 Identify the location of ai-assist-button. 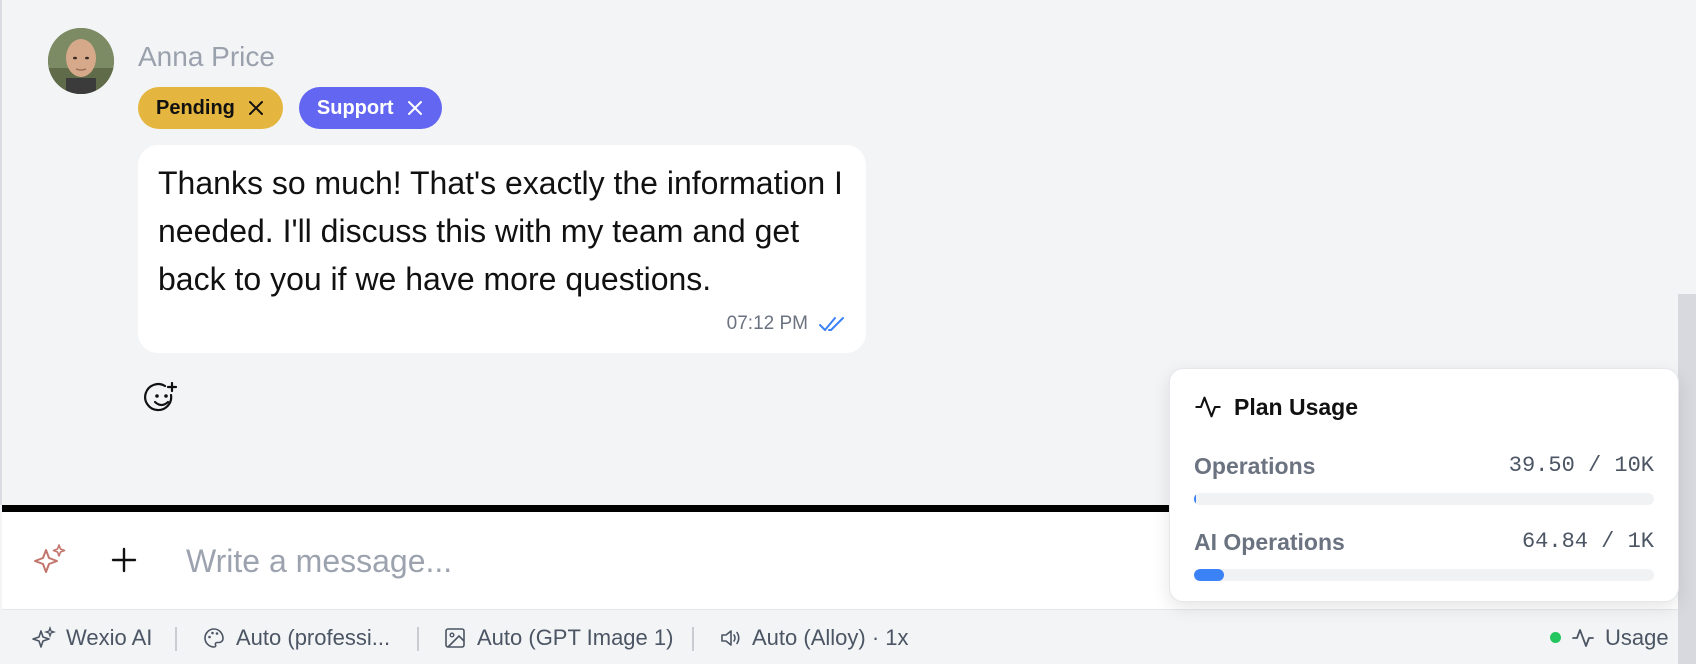
(50, 560).